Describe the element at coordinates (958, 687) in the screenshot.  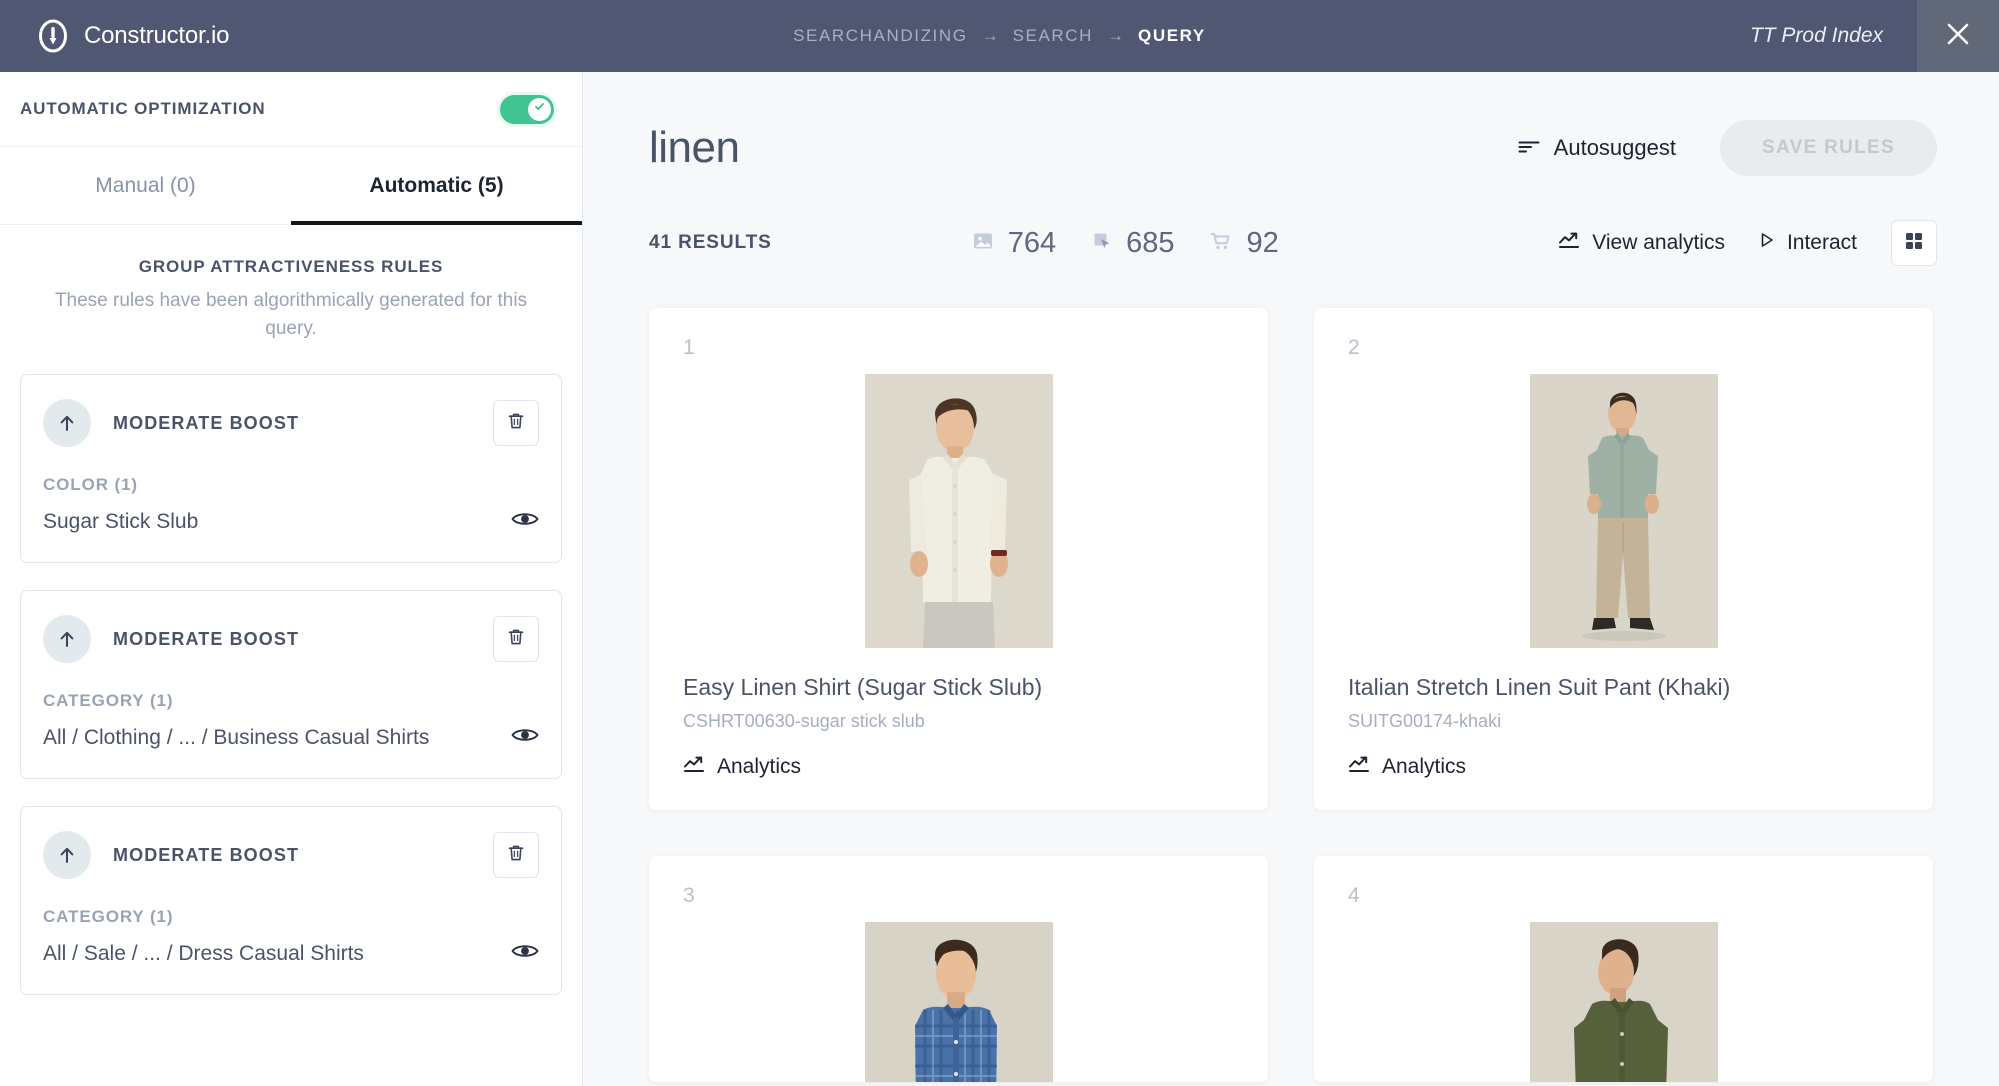
I see `product-title: Easy Linen Shirt (Sugar Stick Slub)` at that location.